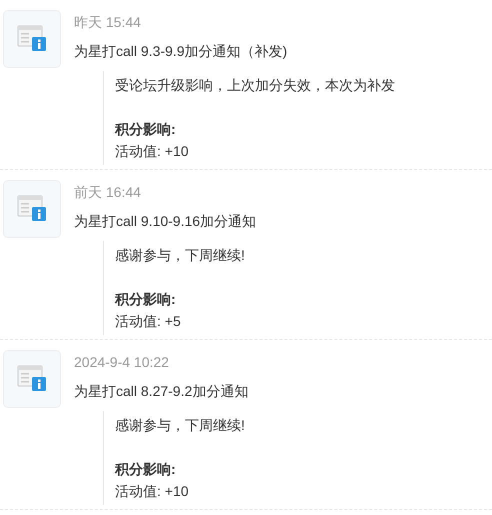 The image size is (492, 515). I want to click on notice-message: 受论坛升级影响，上次加分失效，本次为补发, so click(255, 85).